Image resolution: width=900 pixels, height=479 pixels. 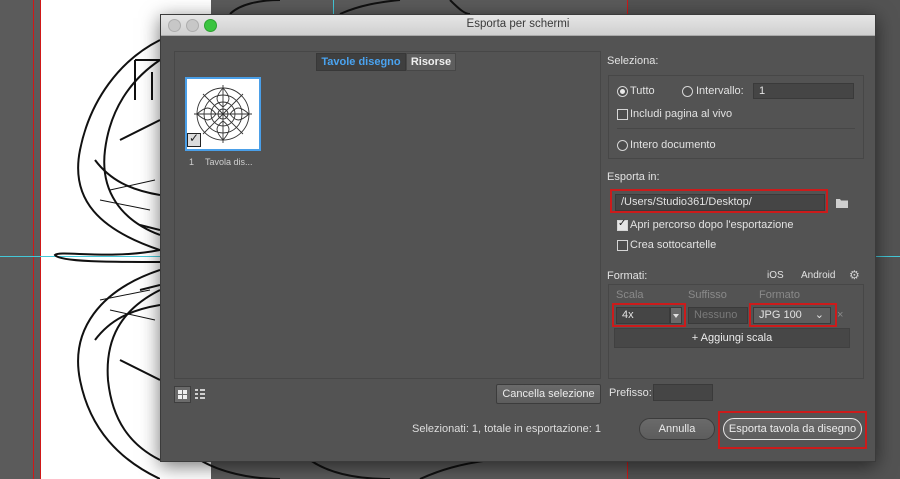 What do you see at coordinates (887, 256) in the screenshot?
I see `guide-horizontal-right` at bounding box center [887, 256].